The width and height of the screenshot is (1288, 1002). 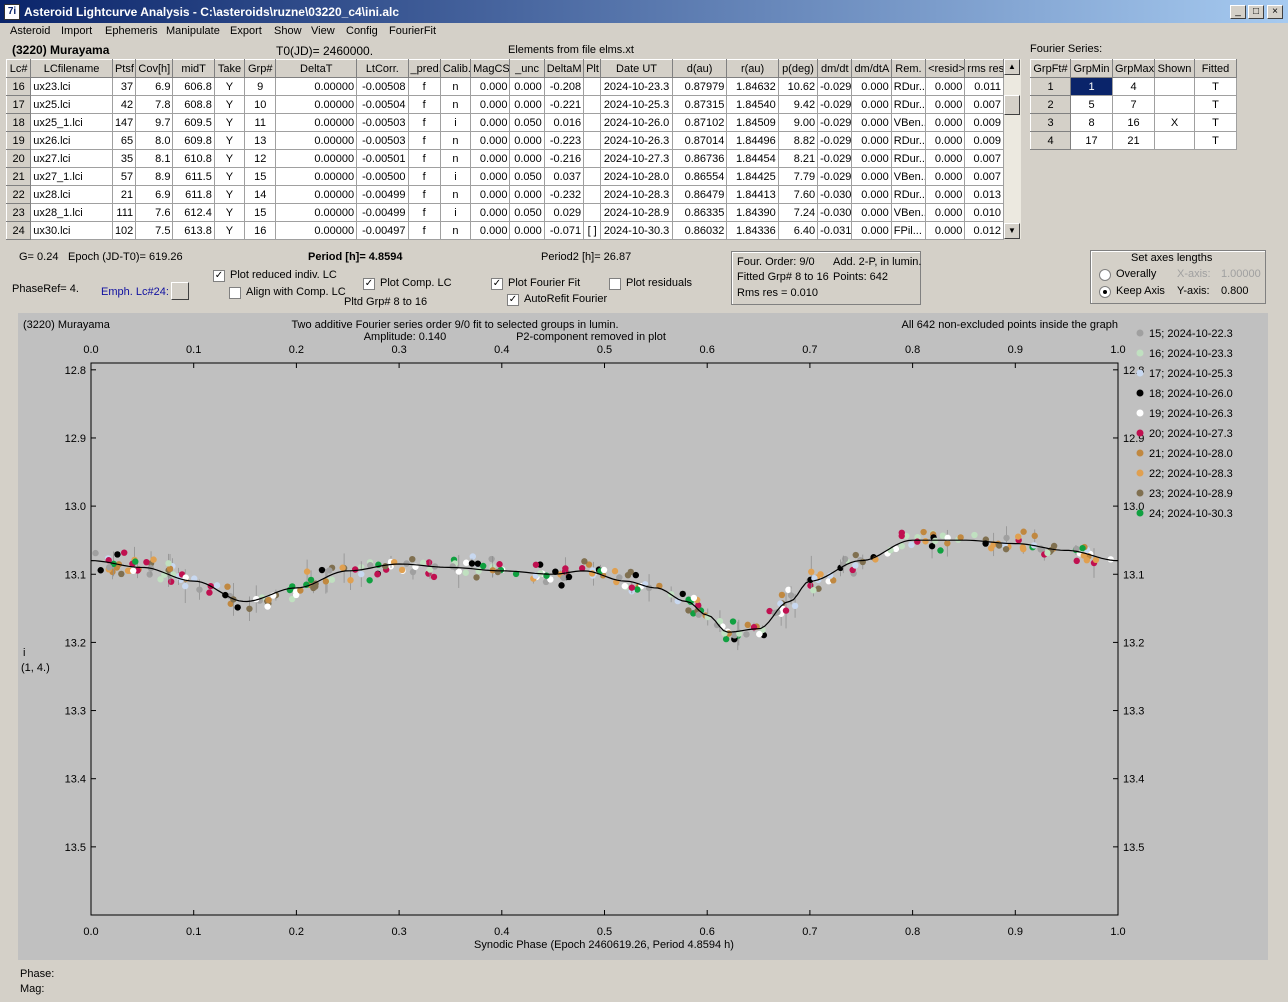 What do you see at coordinates (699, 86) in the screenshot?
I see `lc-cell: 0.87979` at bounding box center [699, 86].